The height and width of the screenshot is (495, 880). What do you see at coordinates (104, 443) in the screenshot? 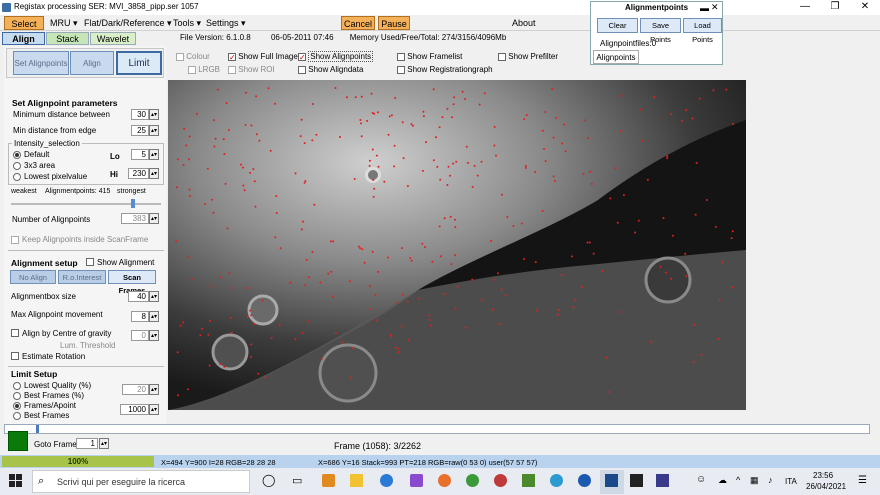
I see `goto-frame-spinner: ▴▾` at bounding box center [104, 443].